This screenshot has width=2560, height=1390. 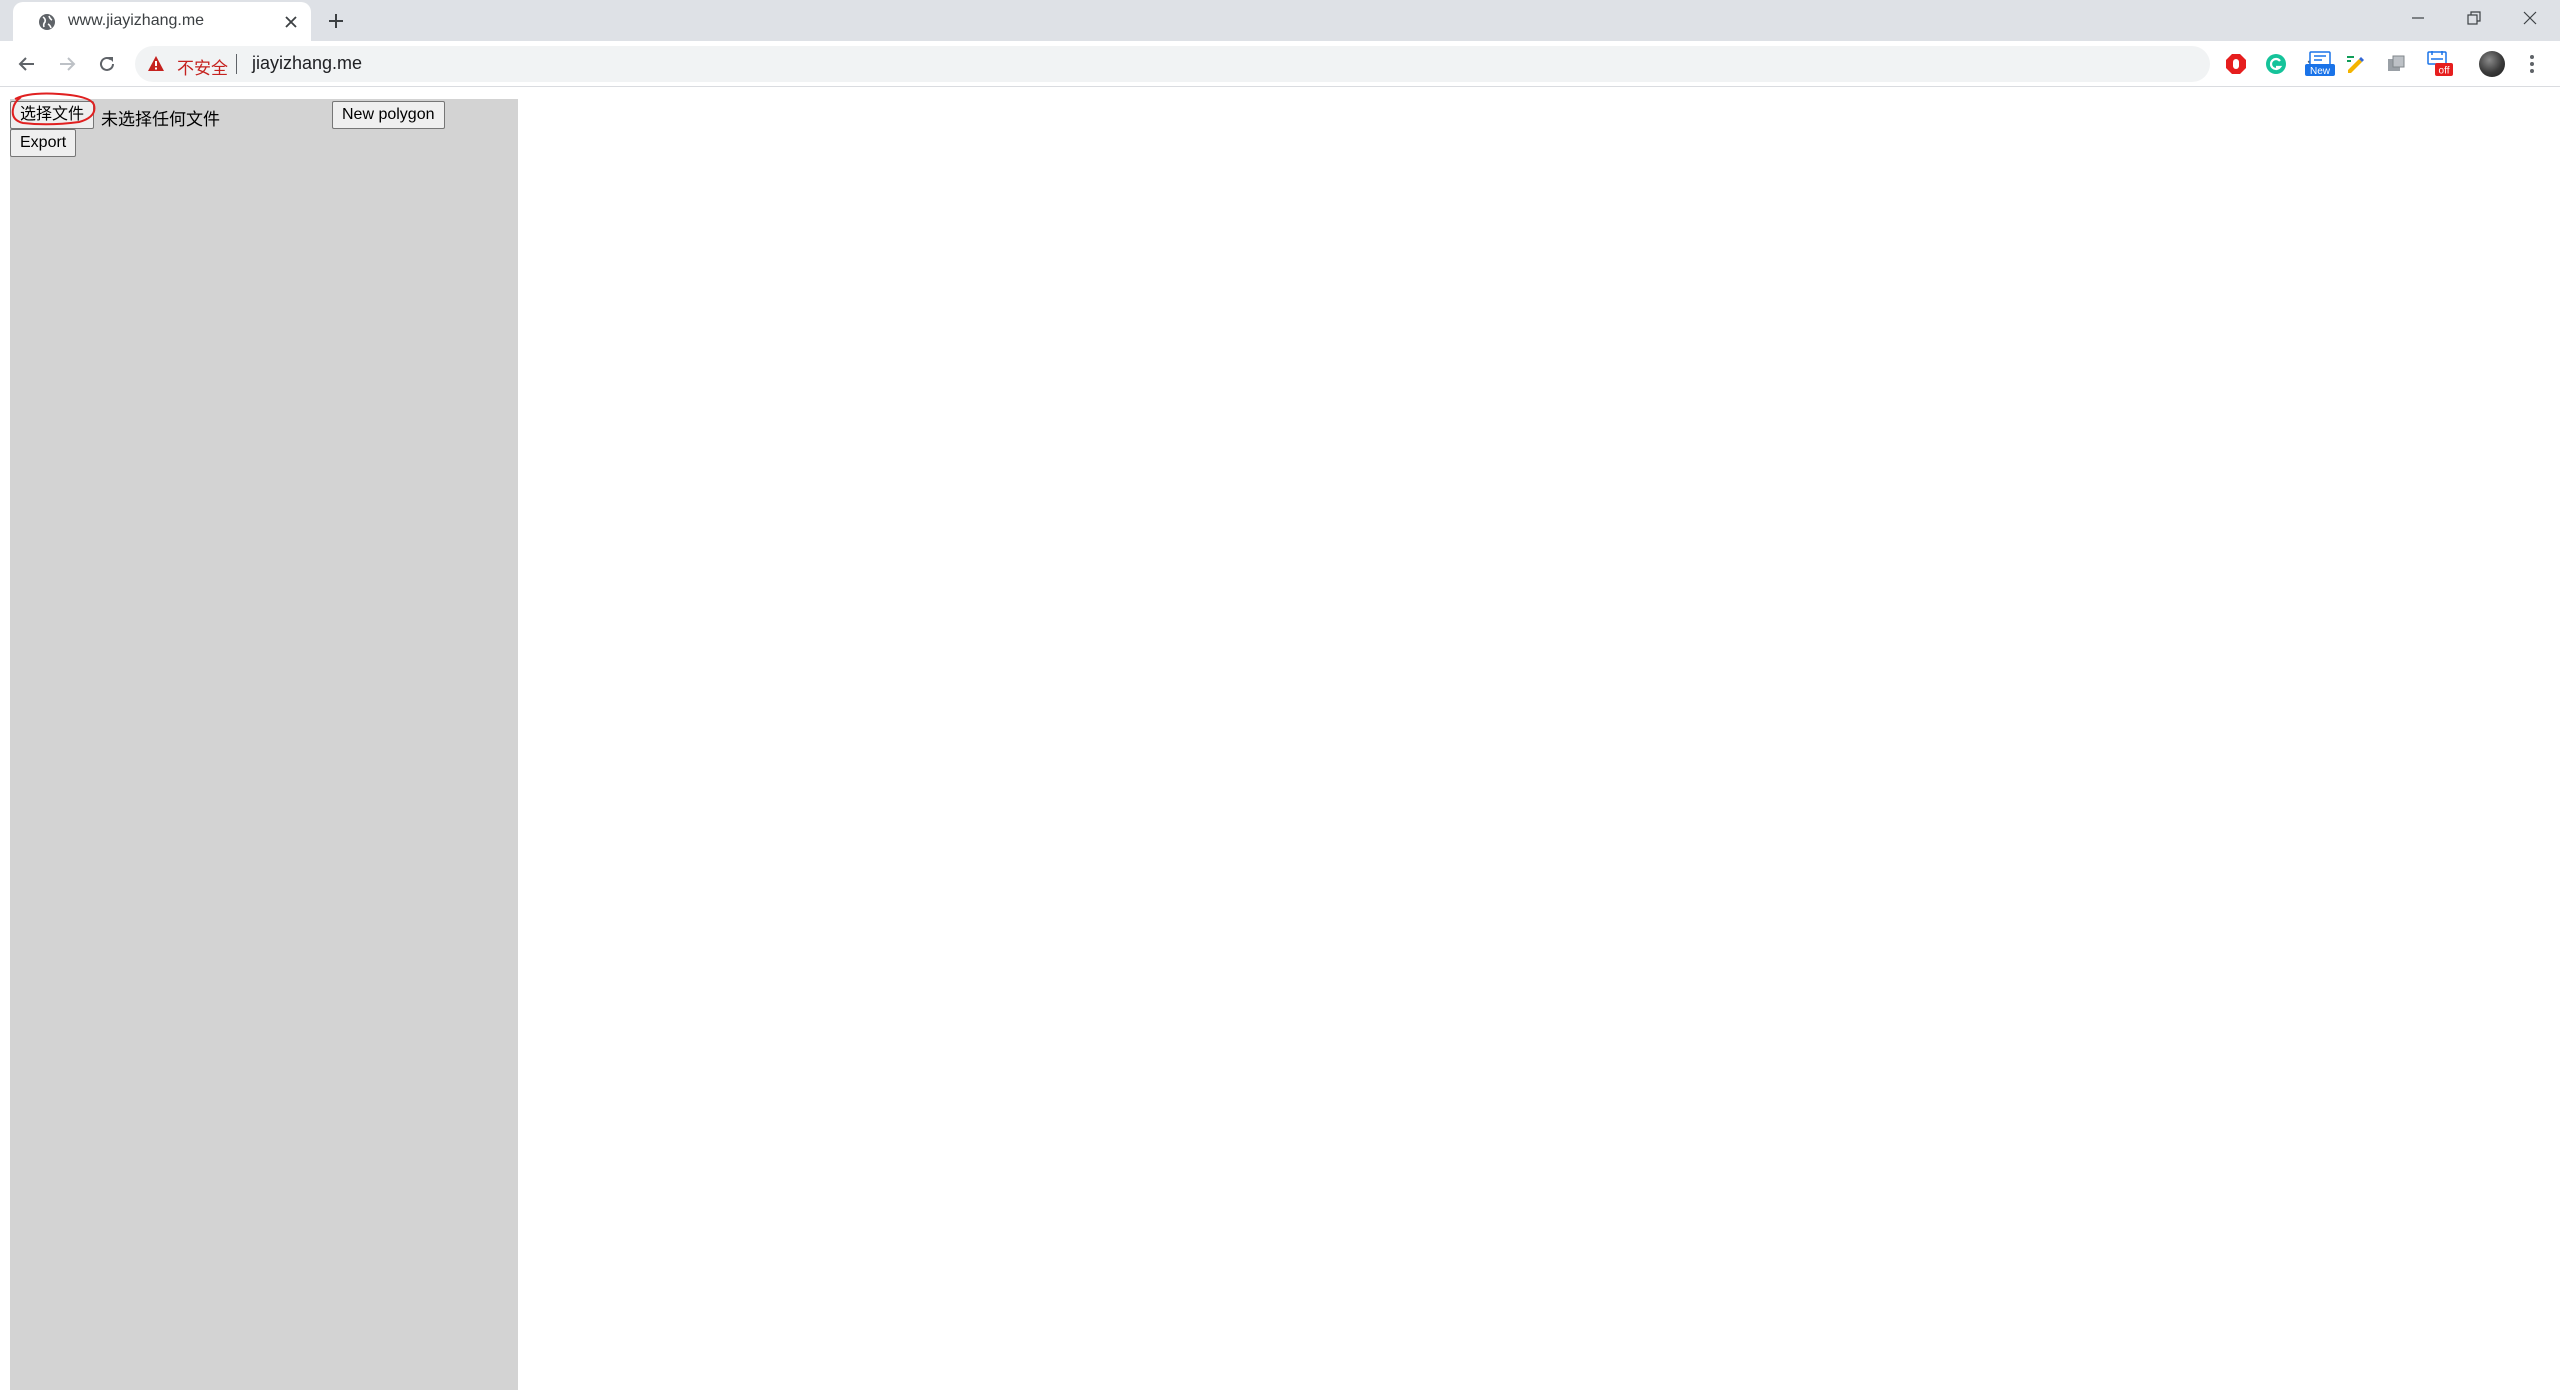 What do you see at coordinates (2418, 18) in the screenshot?
I see `minimize-icon` at bounding box center [2418, 18].